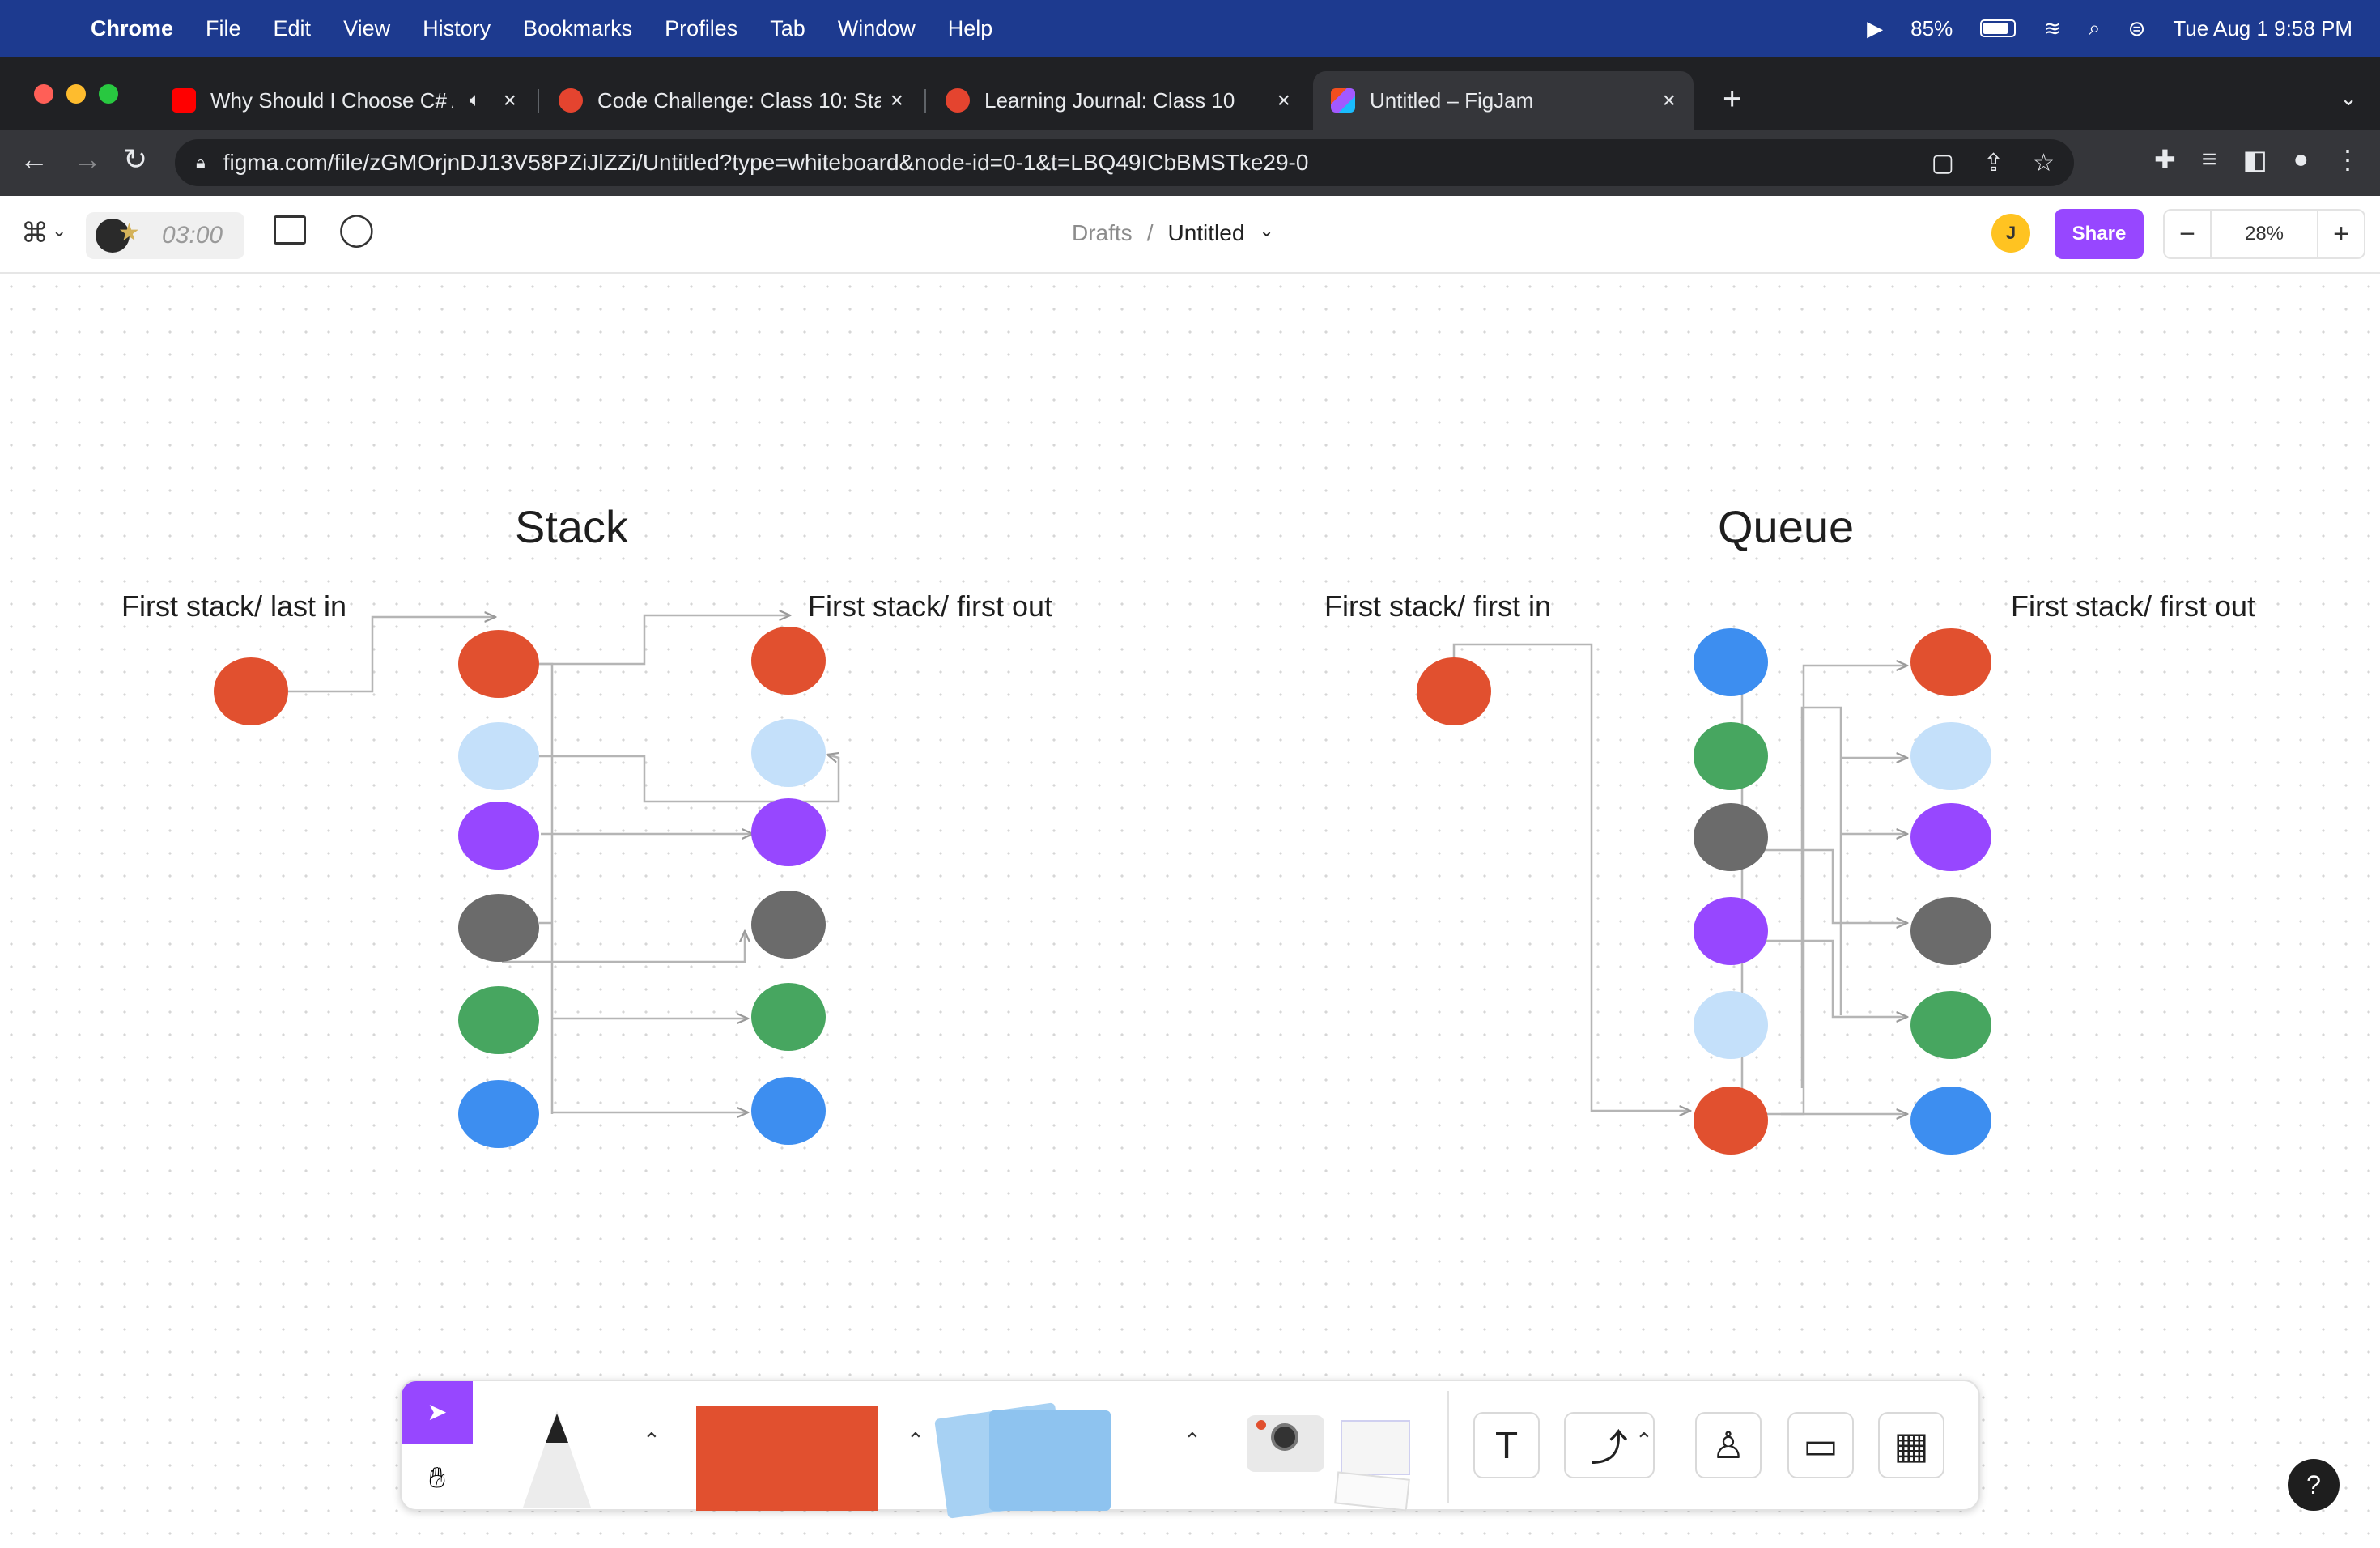 The image size is (2380, 1548). What do you see at coordinates (2262, 29) in the screenshot?
I see `menubar-clock: Tue Aug 1 9:58 PM` at bounding box center [2262, 29].